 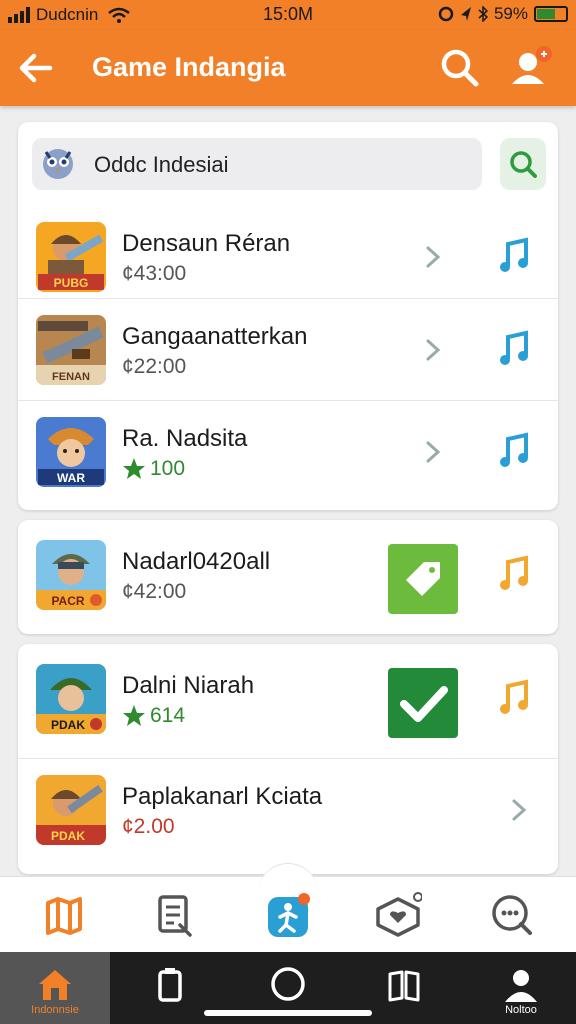 What do you see at coordinates (512, 915) in the screenshot?
I see `chat-icon` at bounding box center [512, 915].